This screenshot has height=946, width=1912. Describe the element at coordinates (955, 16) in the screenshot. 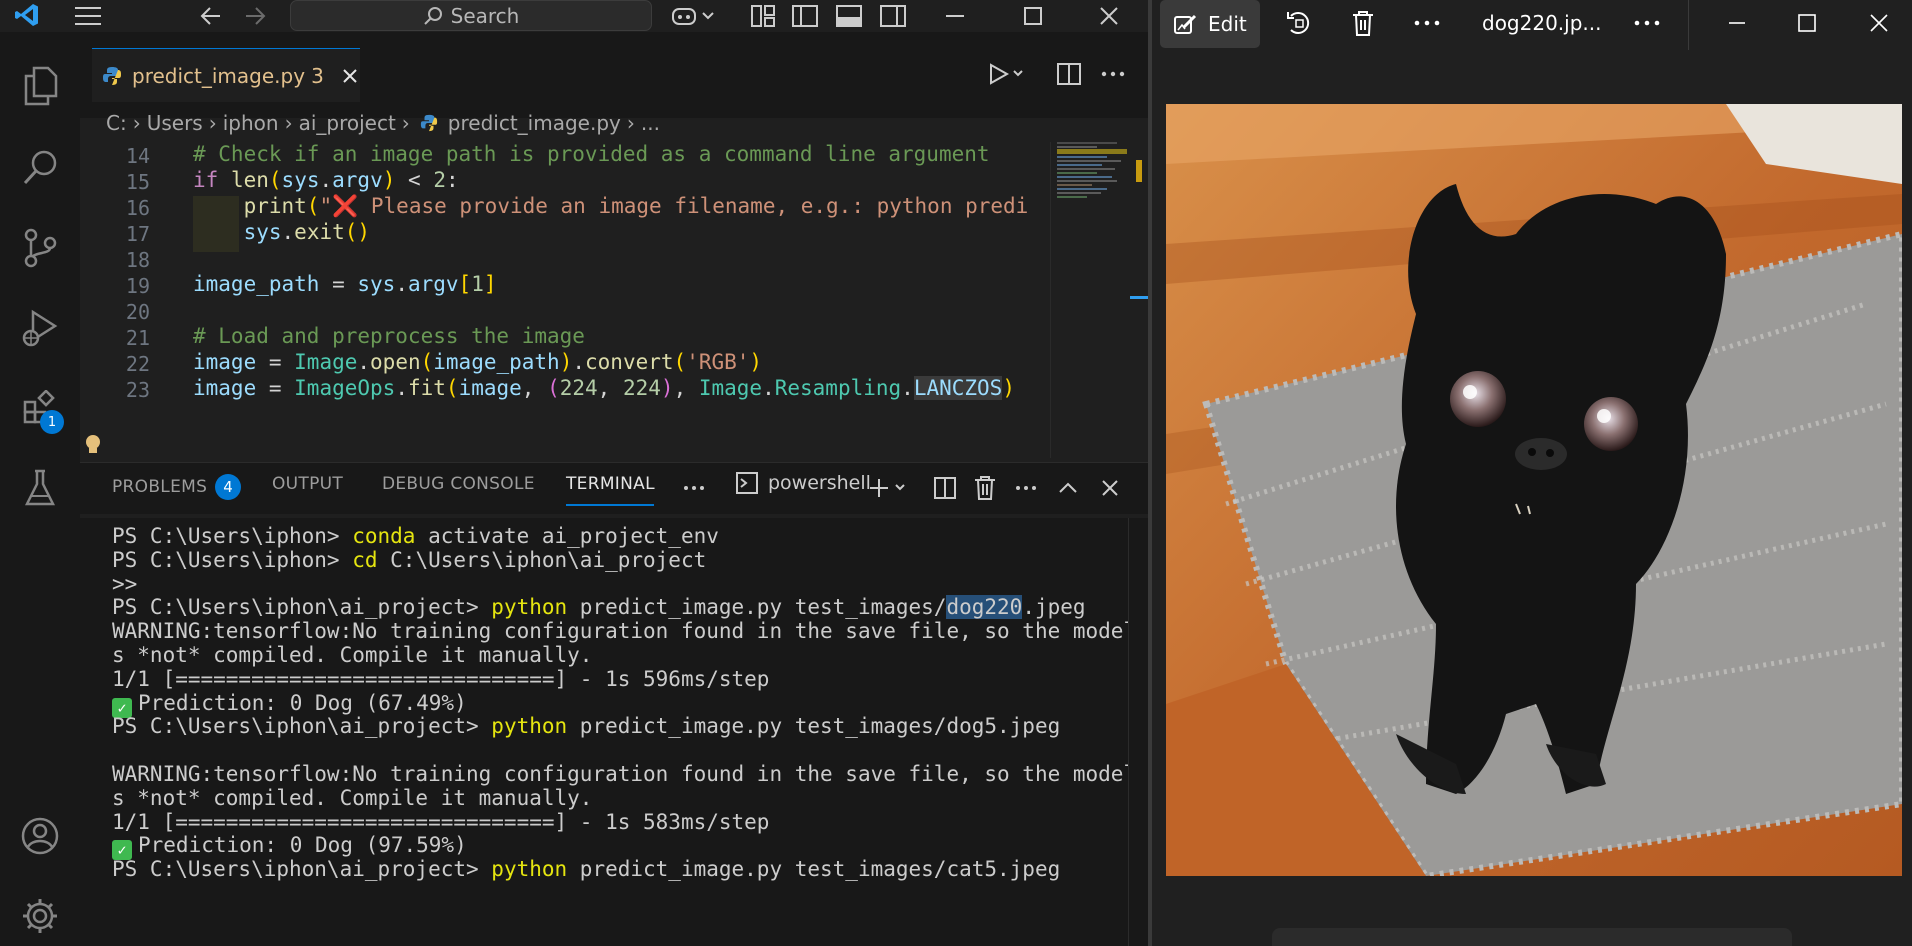

I see `minimize-icon` at that location.